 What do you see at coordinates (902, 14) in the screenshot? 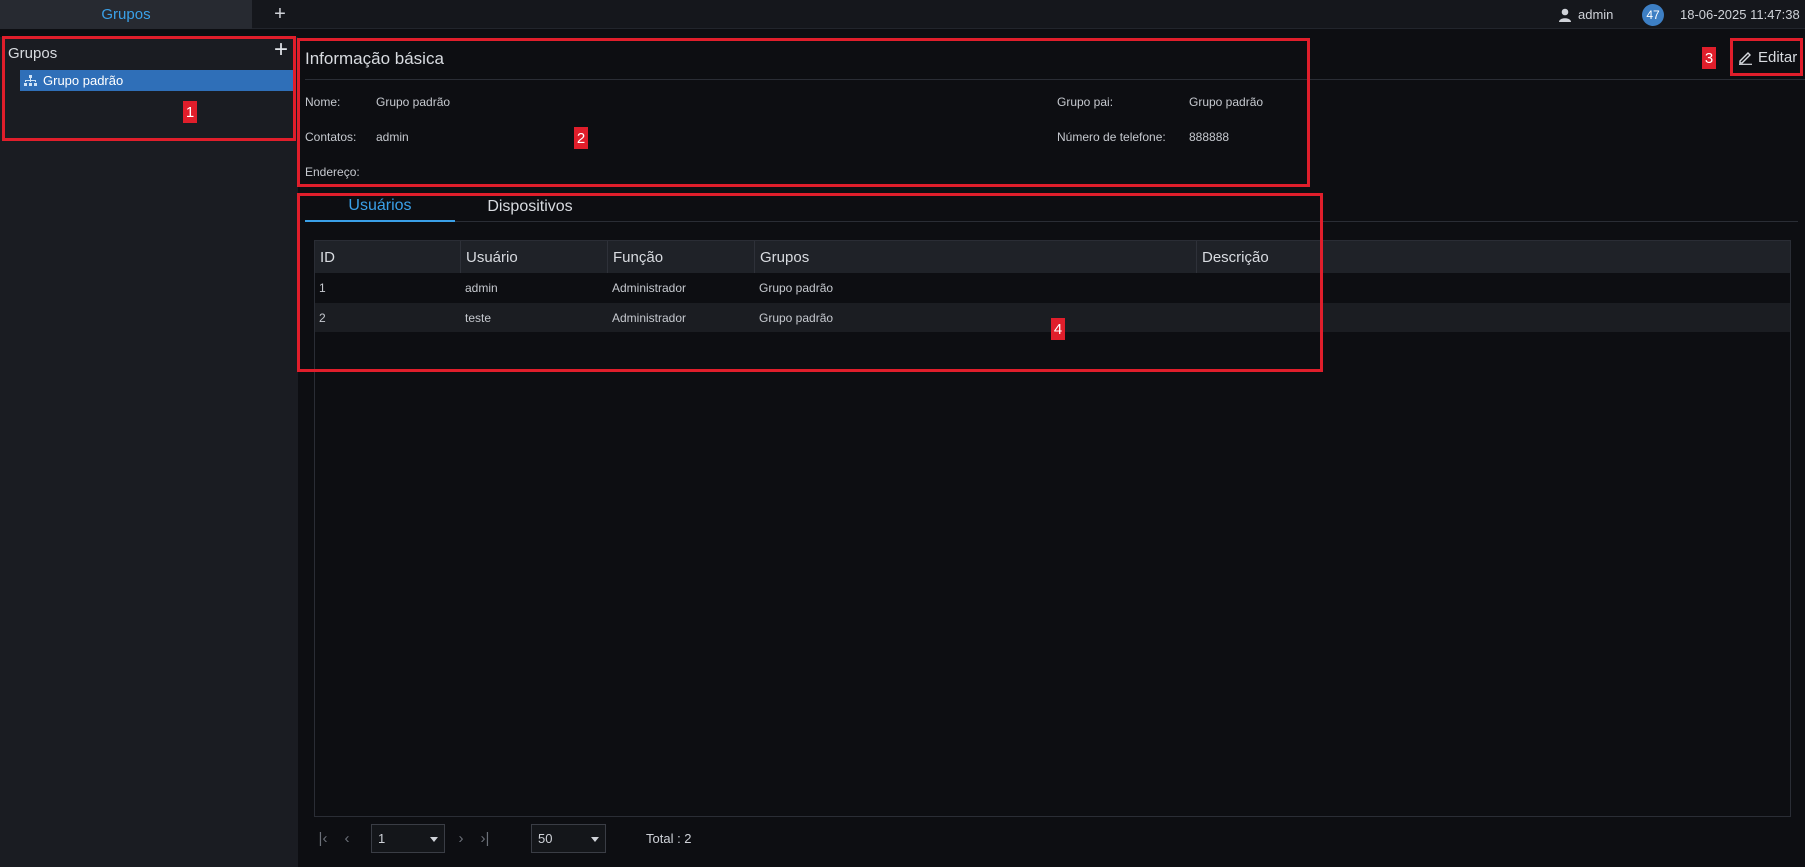
I see `top-bar: Grupos + admin 47 18-06-2025 11:47:38` at bounding box center [902, 14].